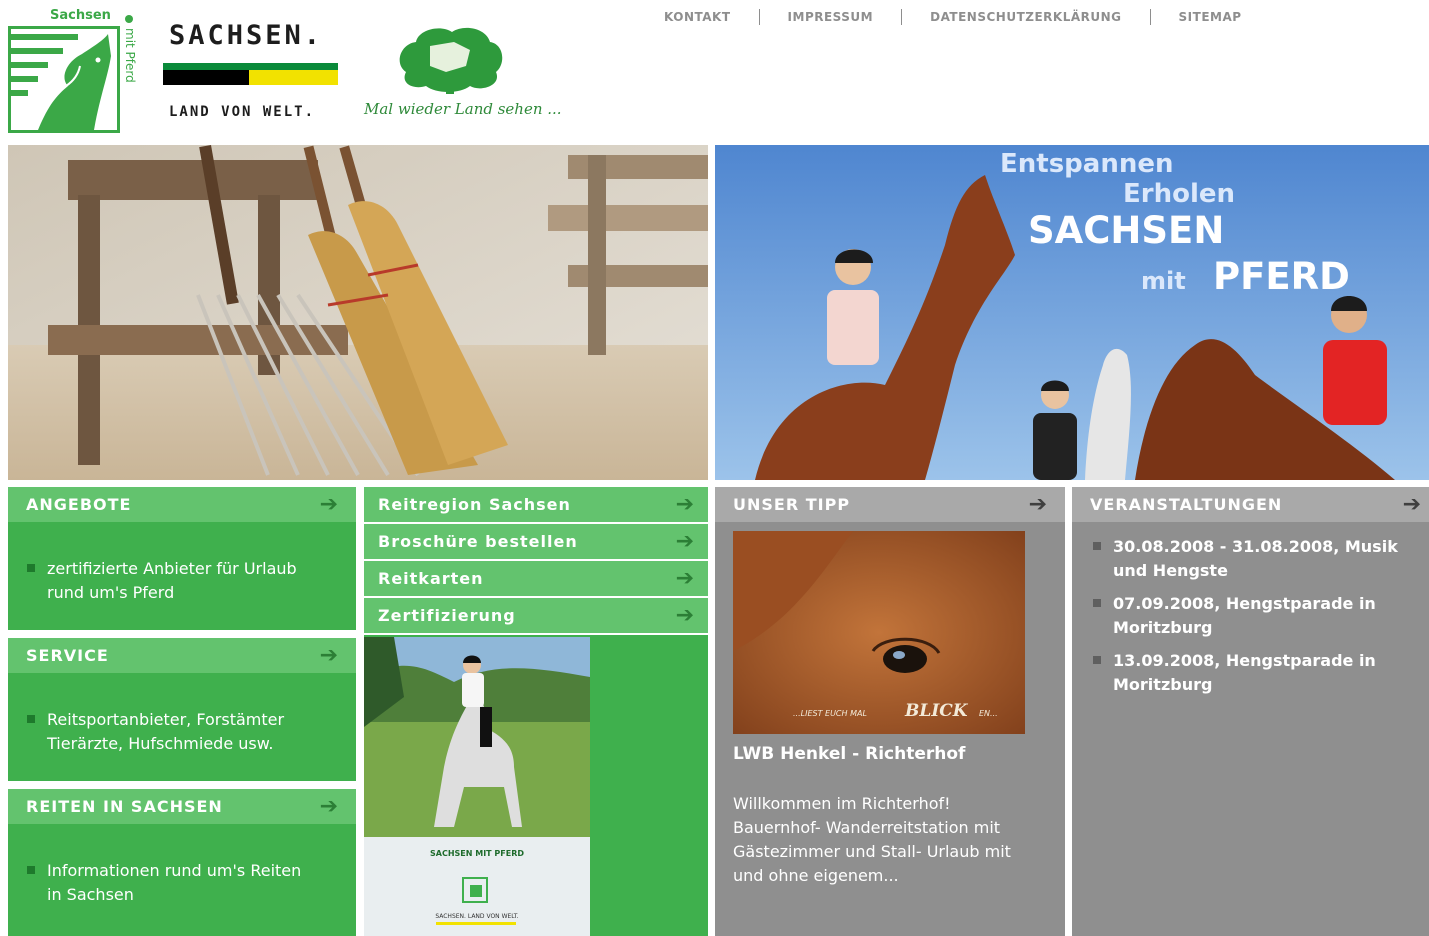 Image resolution: width=1429 pixels, height=936 pixels. I want to click on reiten-header: REITEN IN SACHSEN ➔, so click(182, 806).